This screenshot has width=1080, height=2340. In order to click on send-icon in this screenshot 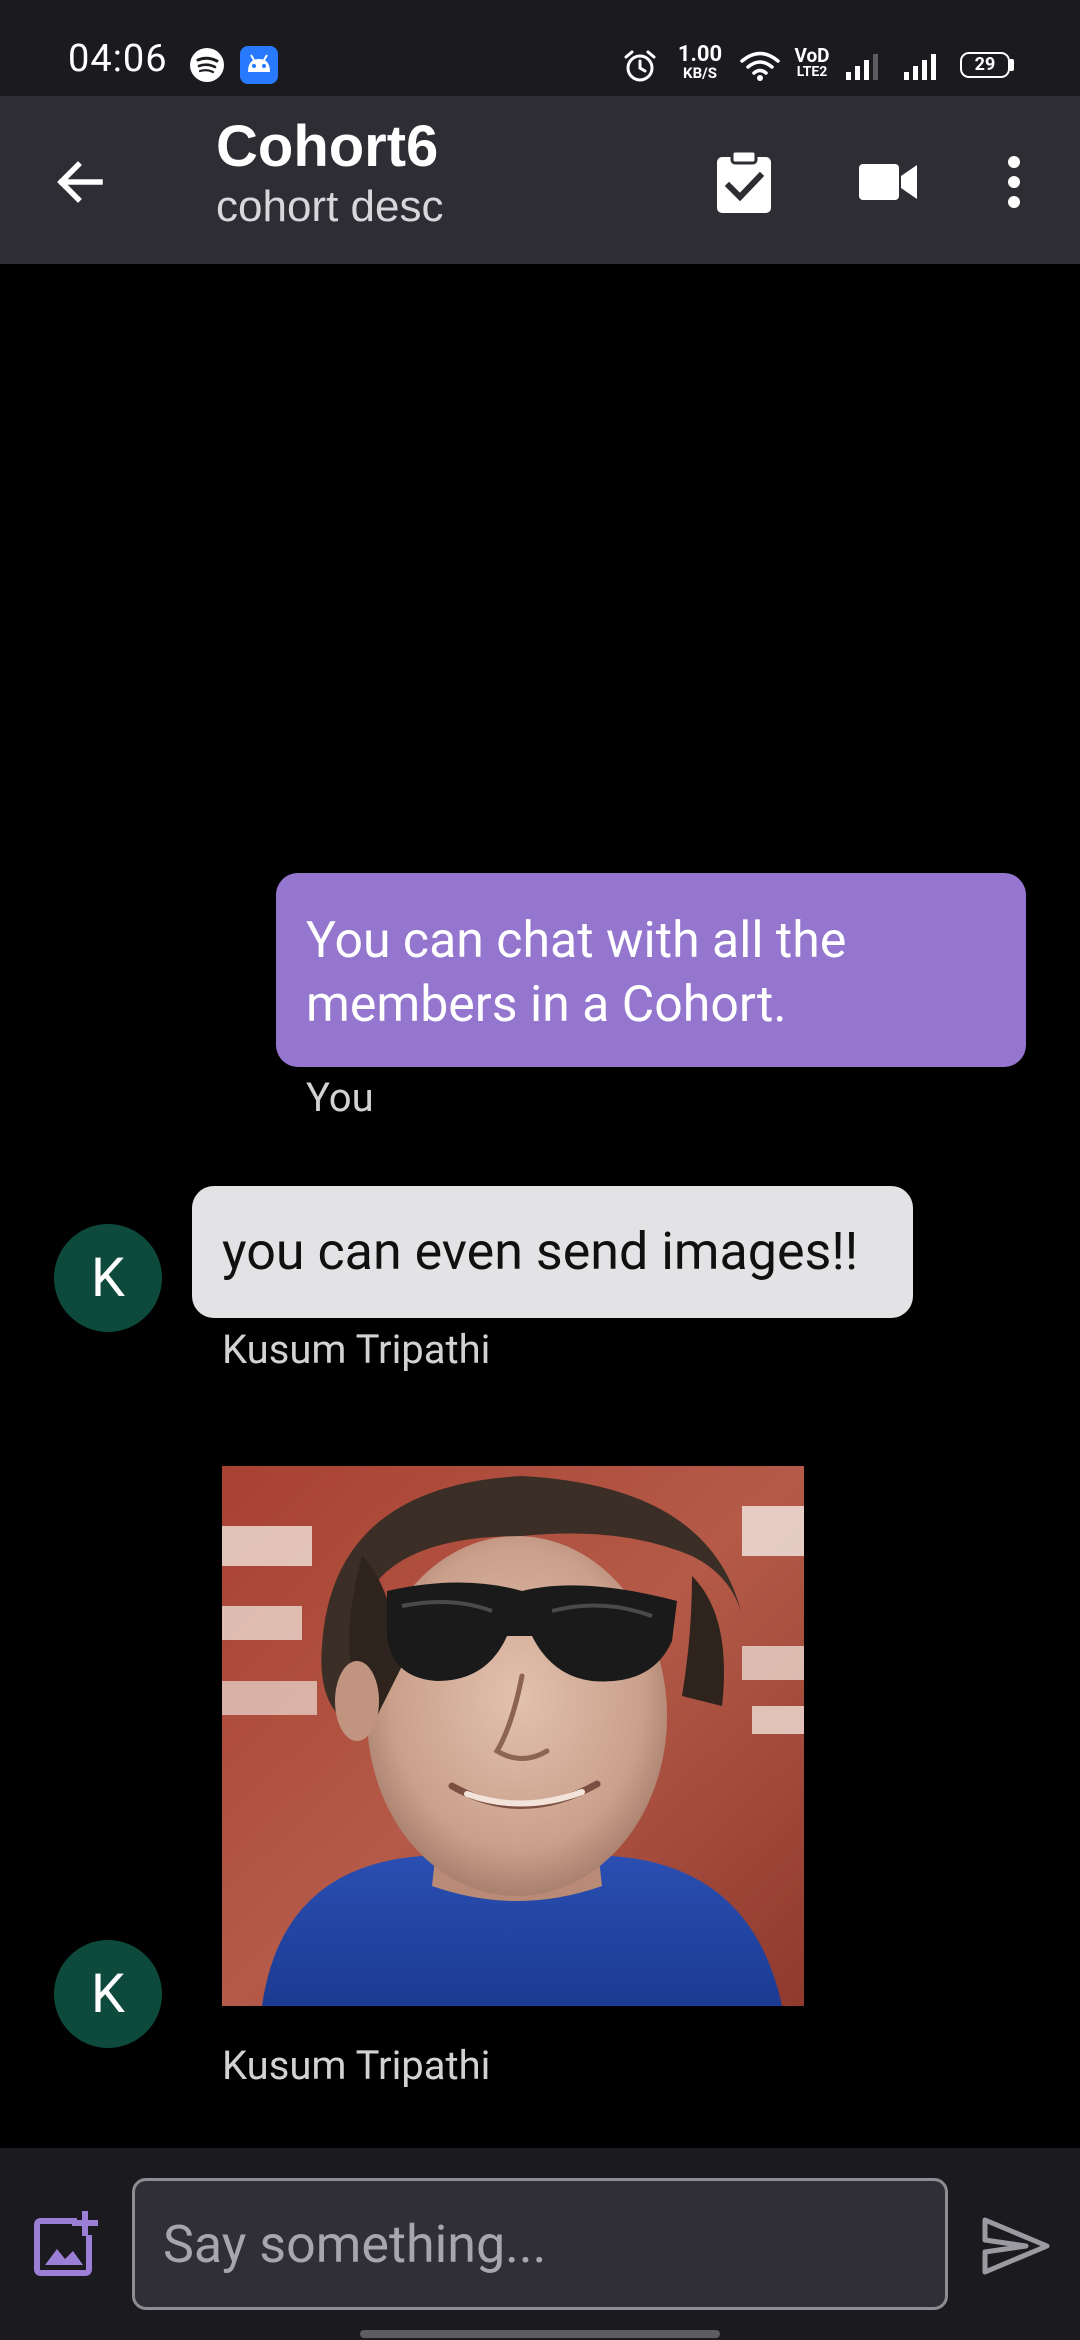, I will do `click(1016, 2246)`.